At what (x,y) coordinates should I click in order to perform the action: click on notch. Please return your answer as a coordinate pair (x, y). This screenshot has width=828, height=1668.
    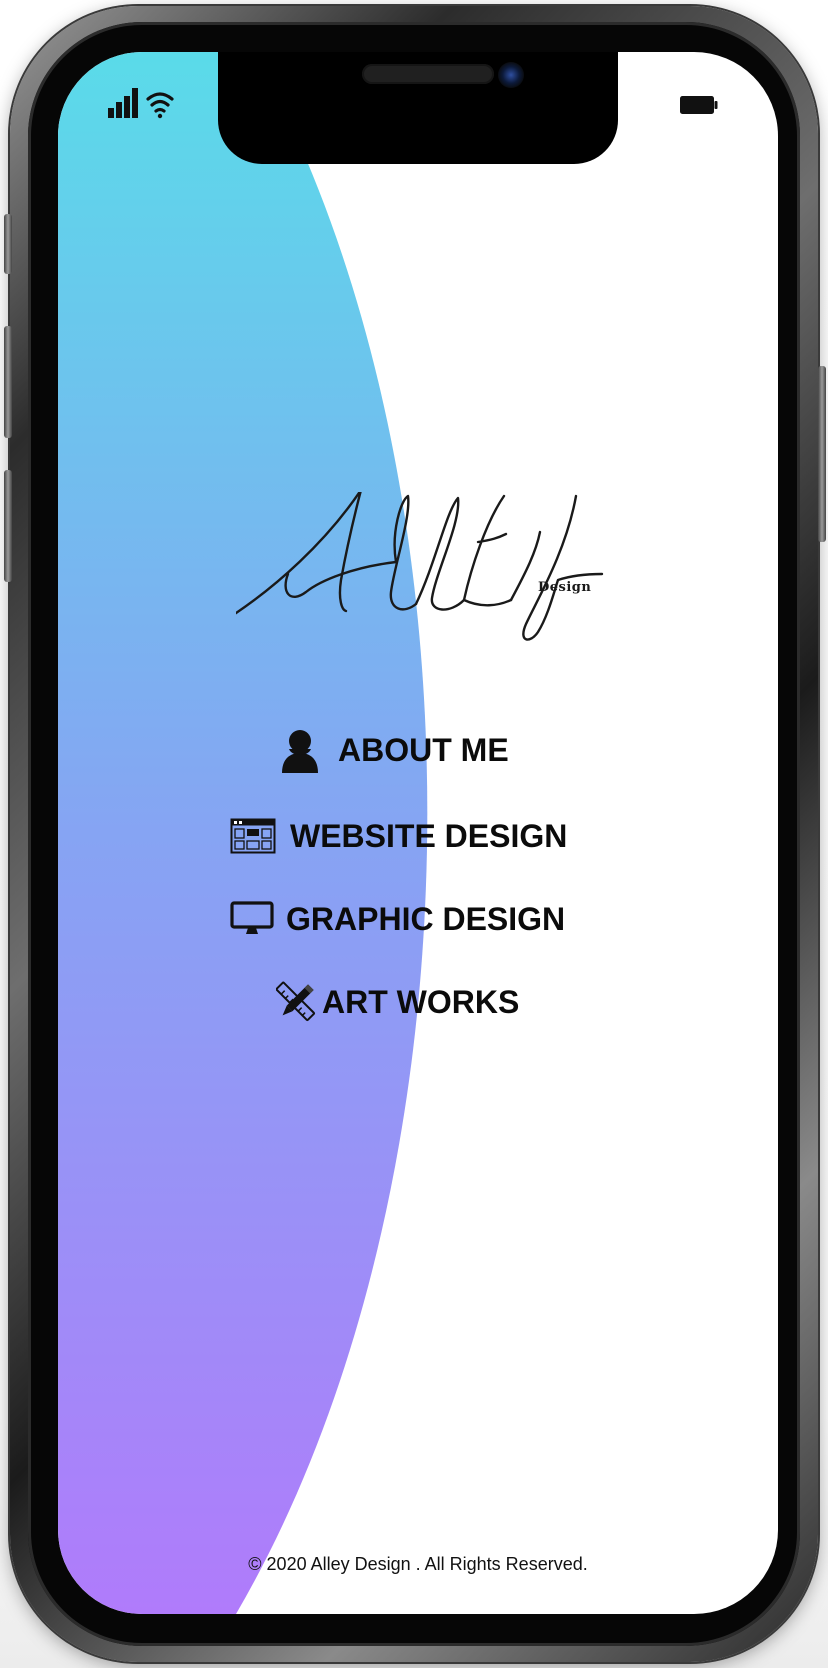
    Looking at the image, I should click on (418, 108).